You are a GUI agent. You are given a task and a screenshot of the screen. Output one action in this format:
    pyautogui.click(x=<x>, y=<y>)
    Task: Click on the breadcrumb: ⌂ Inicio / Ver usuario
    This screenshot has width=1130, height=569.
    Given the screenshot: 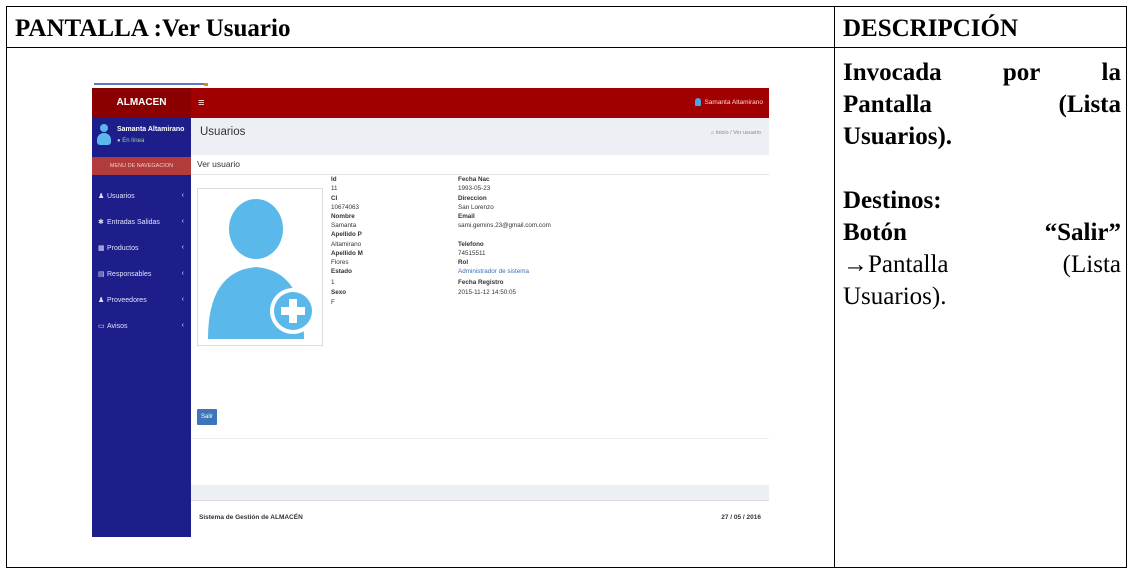 What is the action you would take?
    pyautogui.click(x=736, y=133)
    